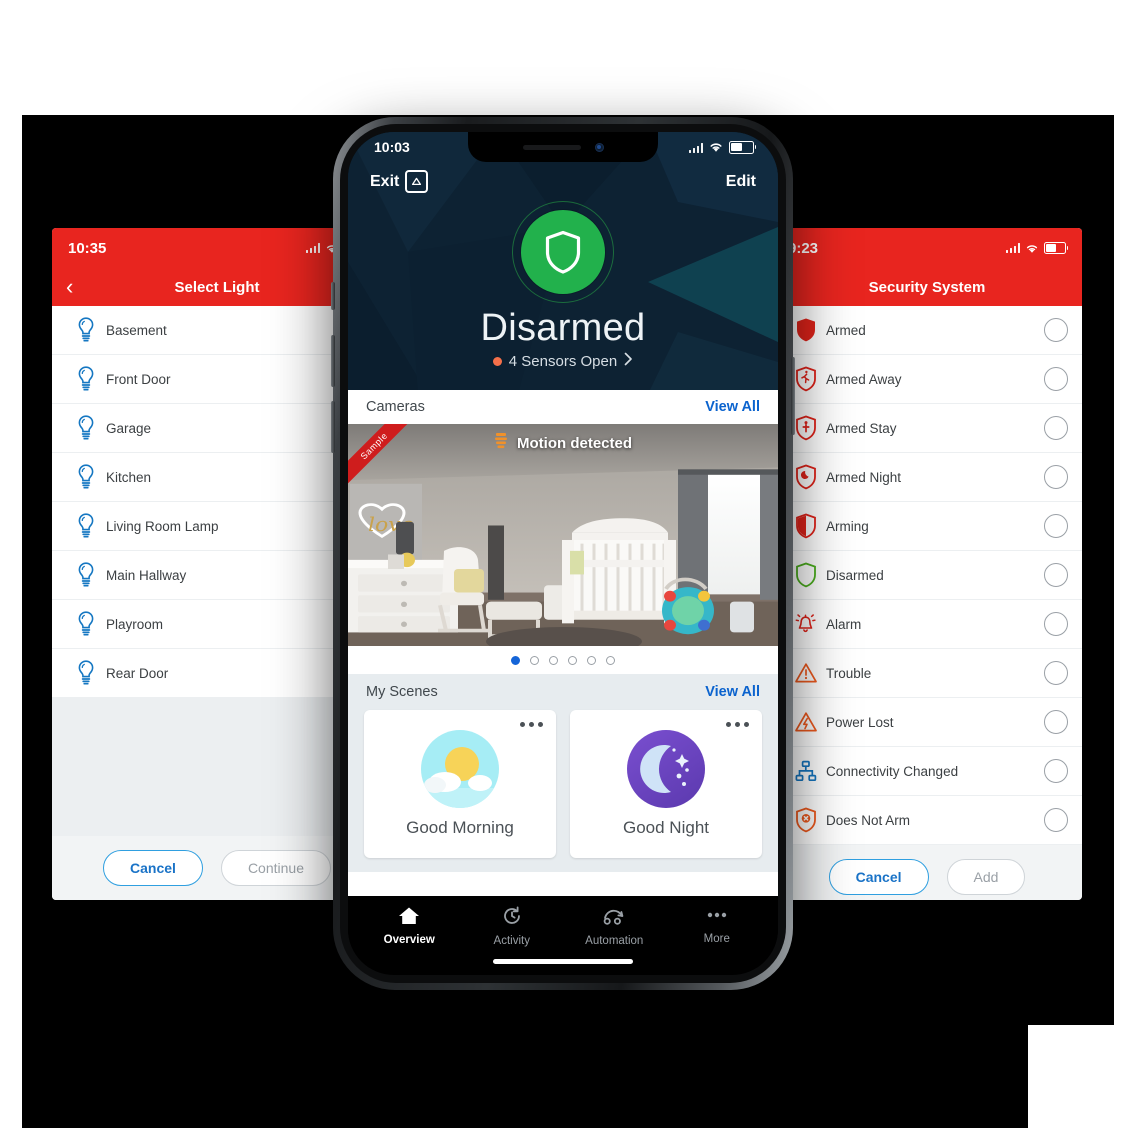 The image size is (1128, 1128). What do you see at coordinates (864, 379) in the screenshot?
I see `list-item-label: Armed Away` at bounding box center [864, 379].